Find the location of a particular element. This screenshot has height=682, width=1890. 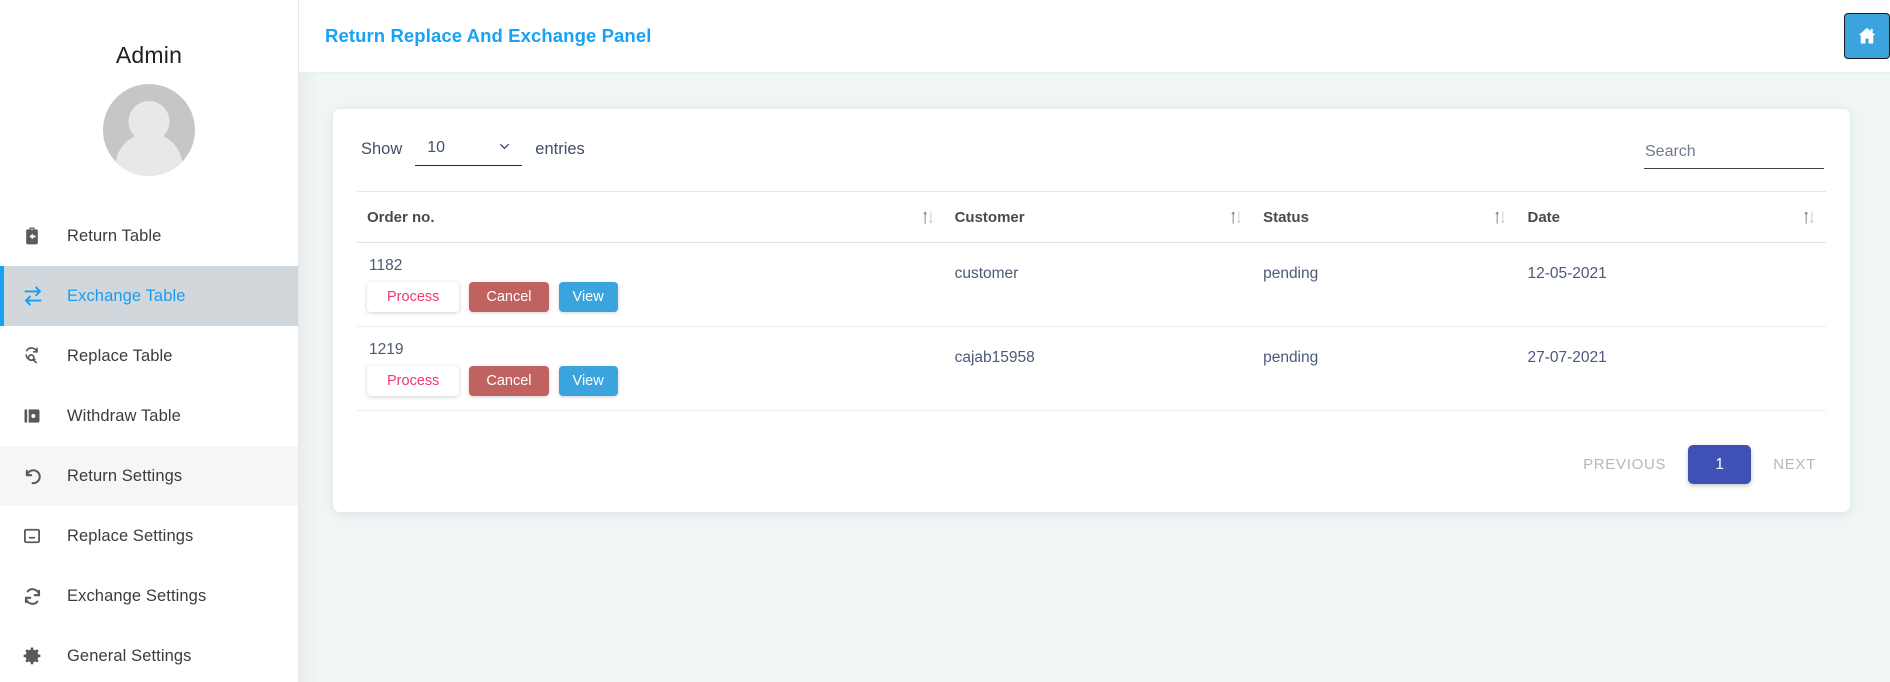

column-header-customer: Customer is located at coordinates (1099, 217).